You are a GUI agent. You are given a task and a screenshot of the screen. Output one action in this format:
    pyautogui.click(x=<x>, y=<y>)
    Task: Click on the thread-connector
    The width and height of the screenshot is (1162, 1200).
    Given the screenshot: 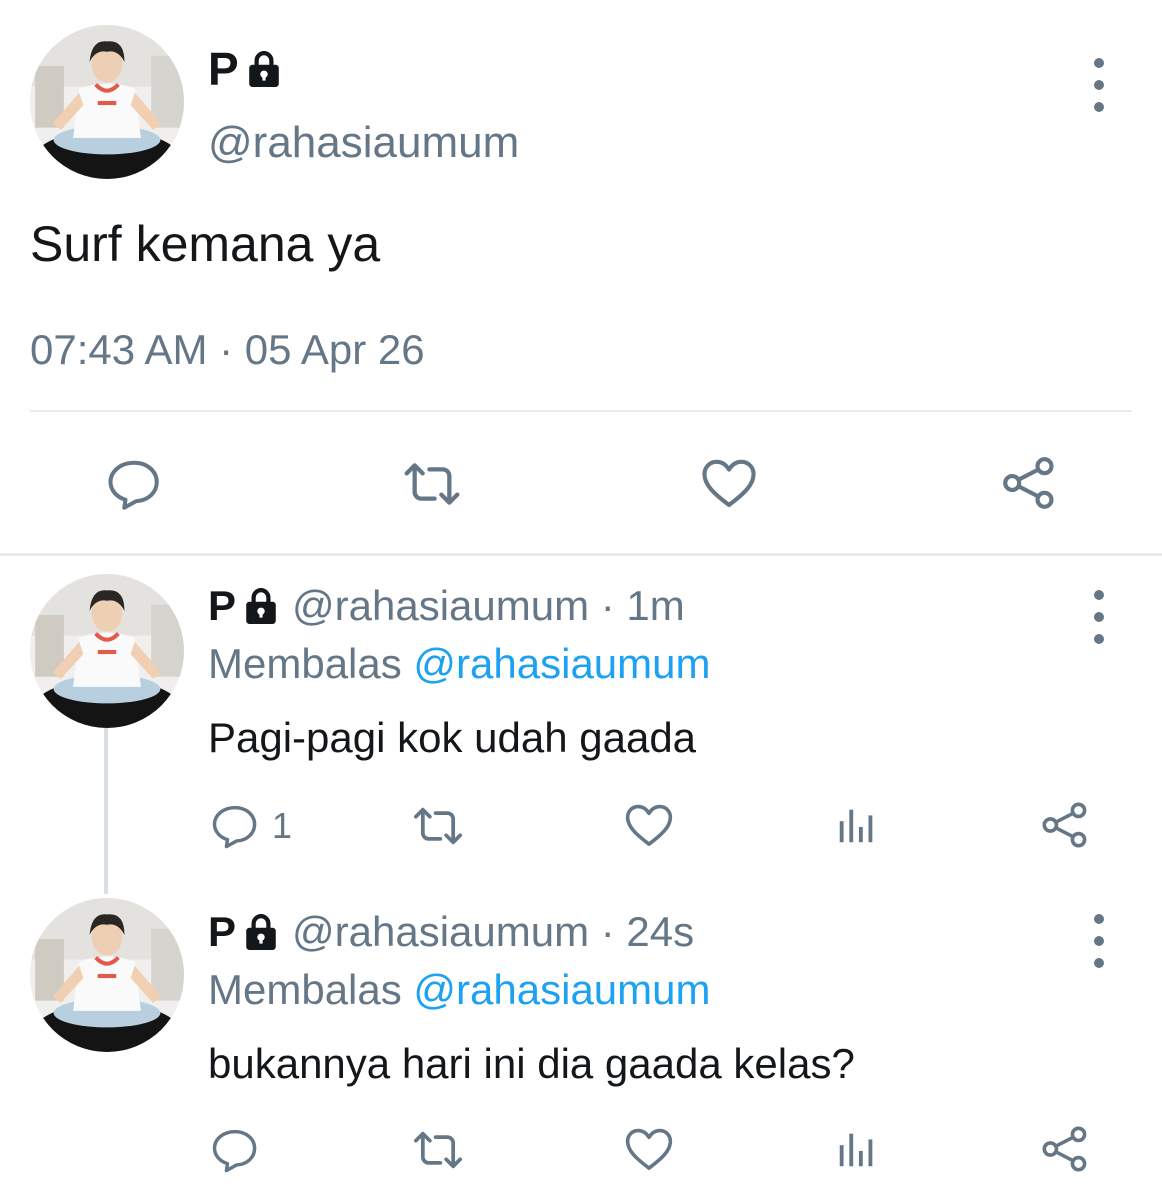 What is the action you would take?
    pyautogui.click(x=106, y=811)
    